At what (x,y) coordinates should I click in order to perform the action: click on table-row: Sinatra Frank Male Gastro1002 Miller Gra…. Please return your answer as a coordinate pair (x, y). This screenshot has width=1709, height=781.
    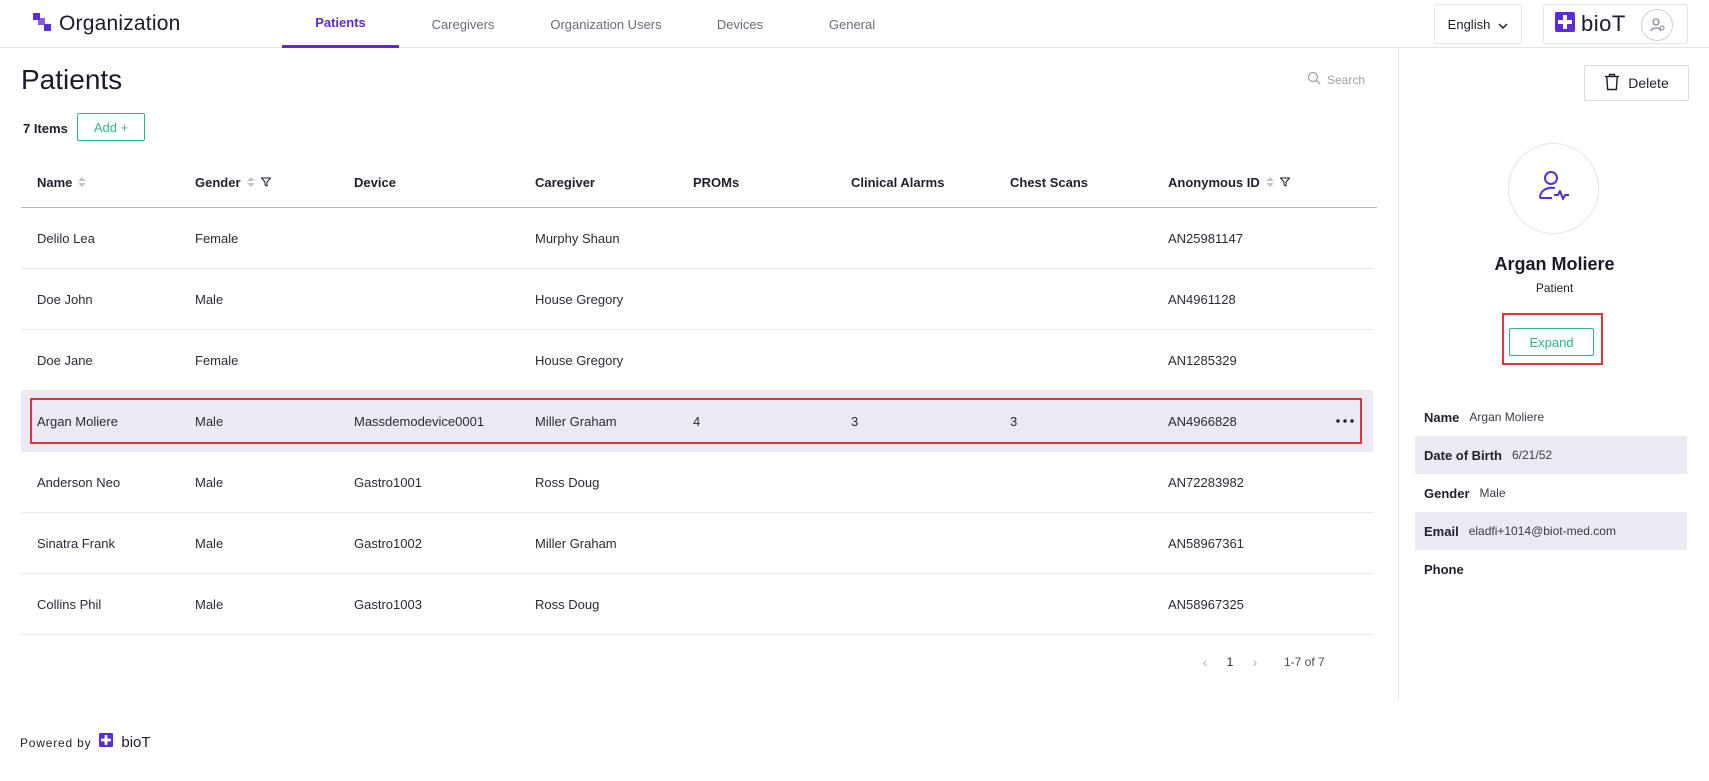
    Looking at the image, I should click on (697, 543).